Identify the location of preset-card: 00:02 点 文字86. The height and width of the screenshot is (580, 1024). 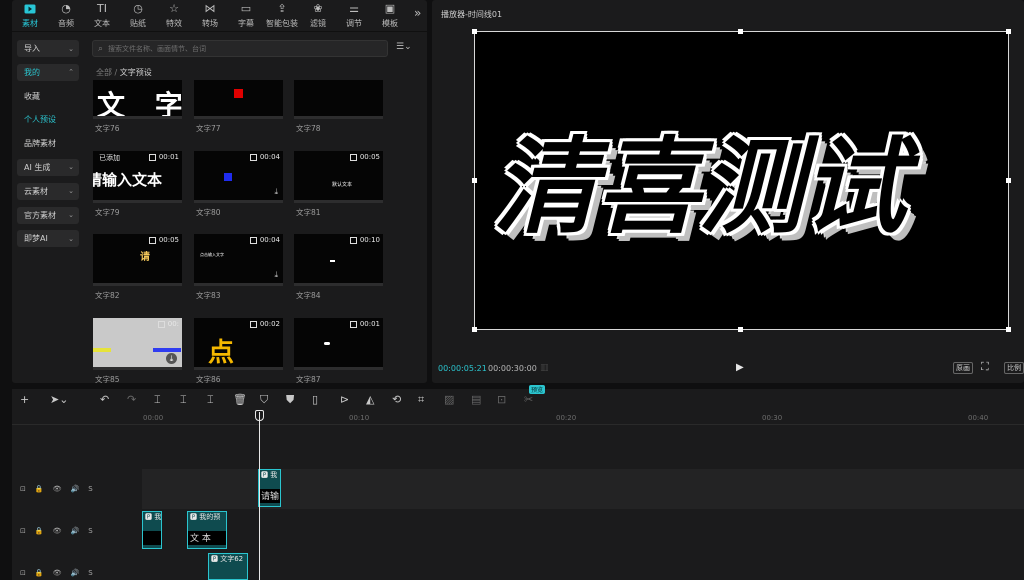
(238, 350).